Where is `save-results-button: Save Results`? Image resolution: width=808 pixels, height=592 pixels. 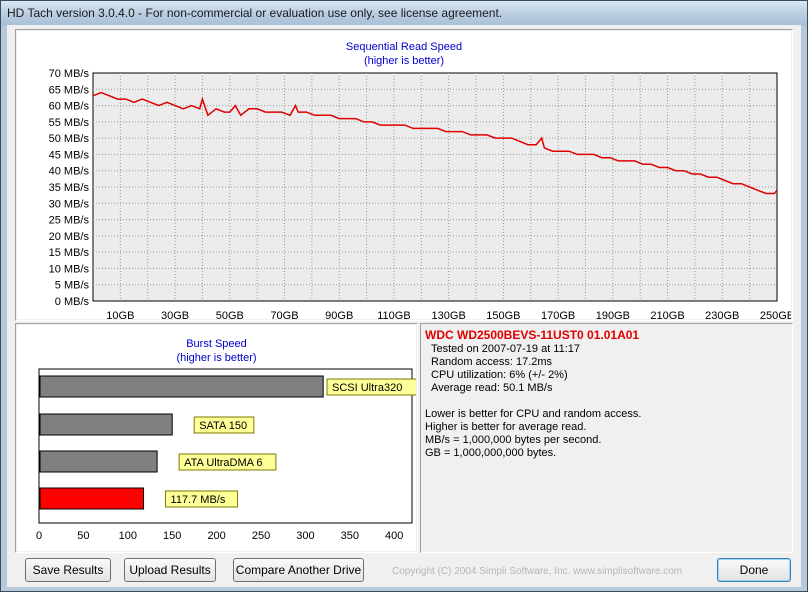
save-results-button: Save Results is located at coordinates (68, 570).